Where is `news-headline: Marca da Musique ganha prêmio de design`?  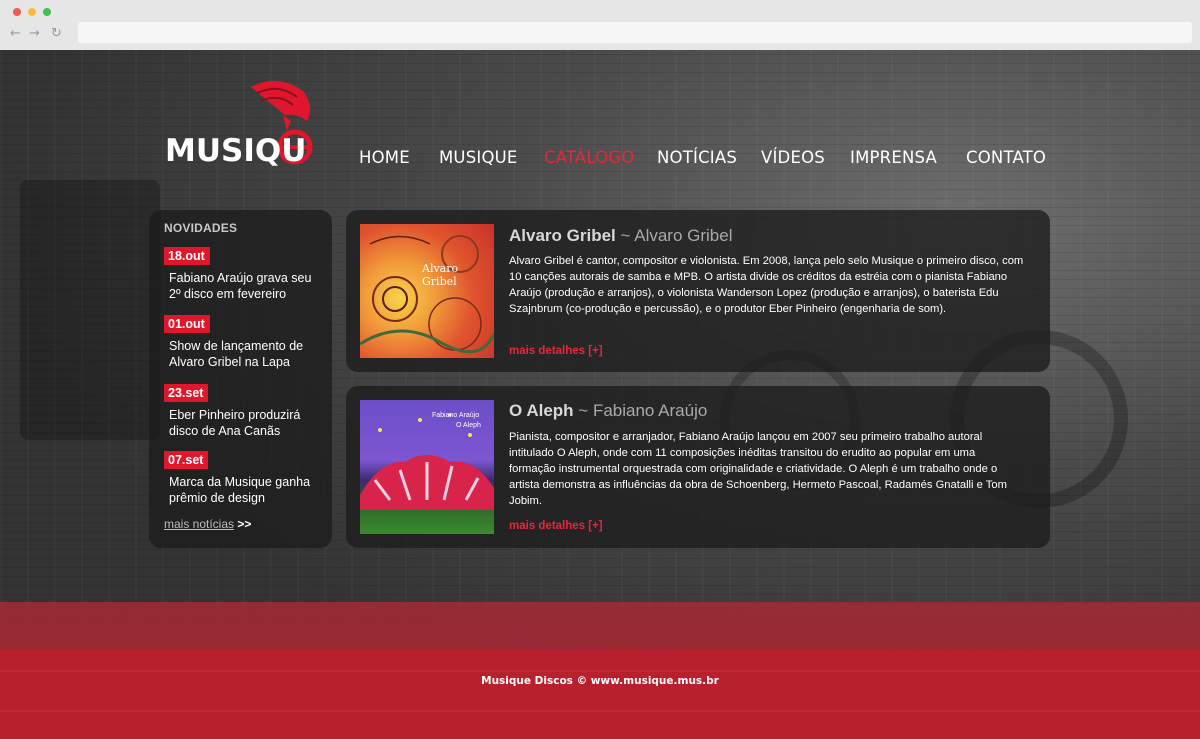
news-headline: Marca da Musique ganha prêmio de design is located at coordinates (246, 490).